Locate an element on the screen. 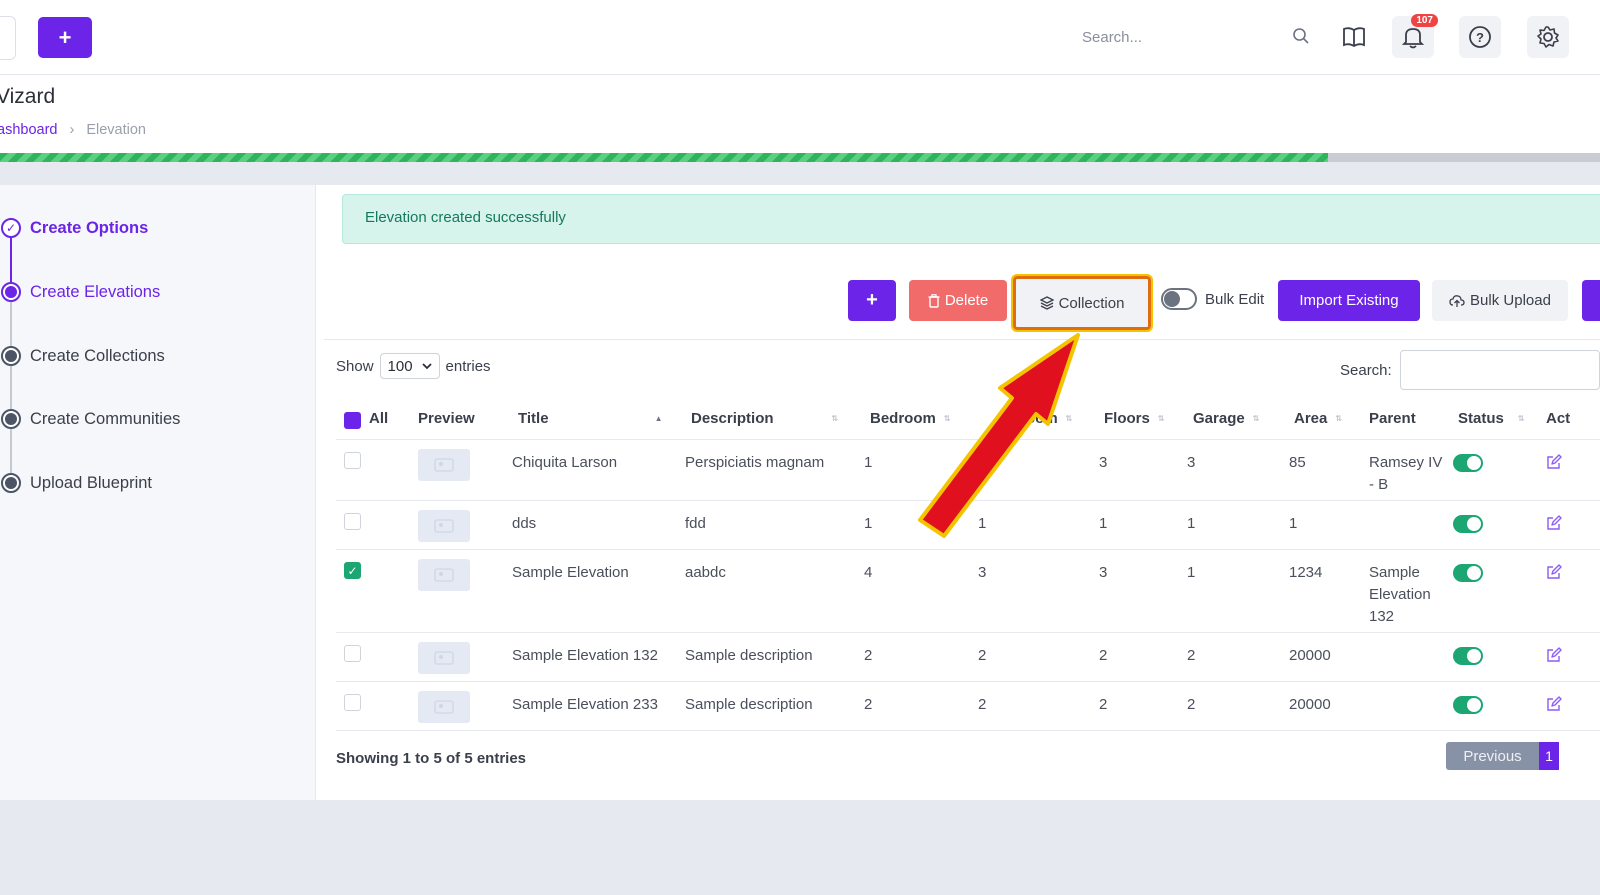  col-area-label: Area is located at coordinates (1311, 418).